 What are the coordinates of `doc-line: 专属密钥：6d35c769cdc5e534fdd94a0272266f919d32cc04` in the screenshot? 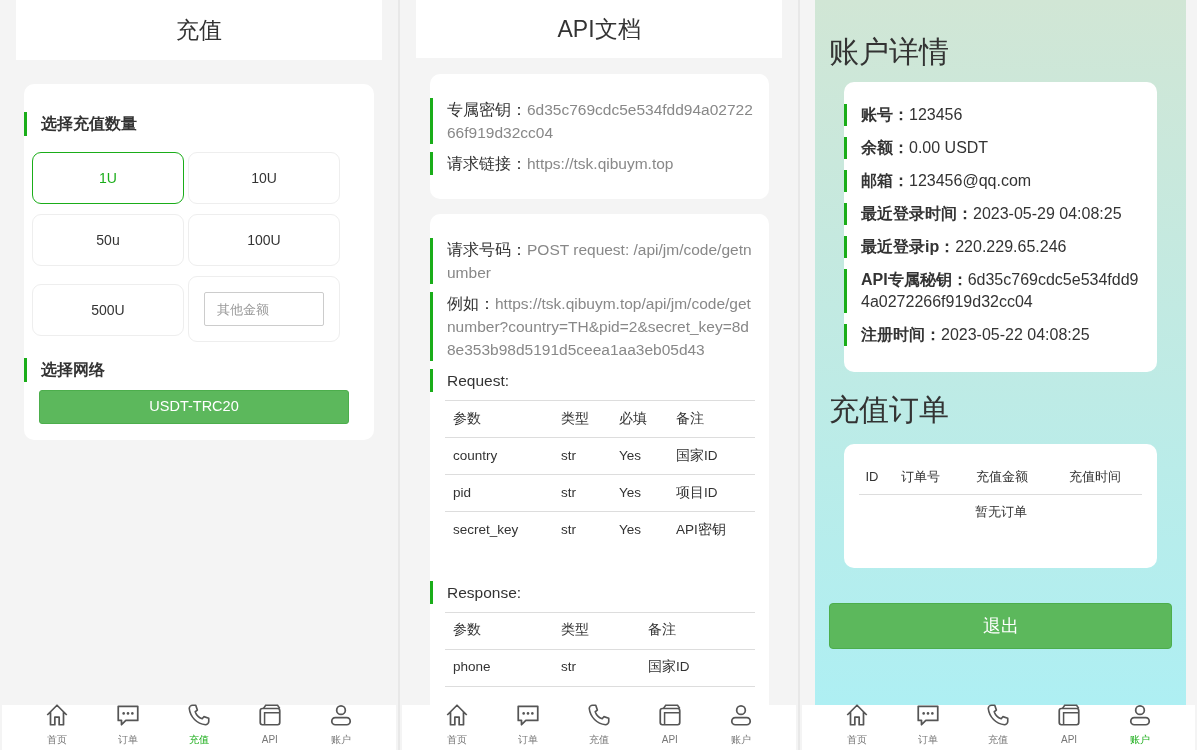 It's located at (592, 121).